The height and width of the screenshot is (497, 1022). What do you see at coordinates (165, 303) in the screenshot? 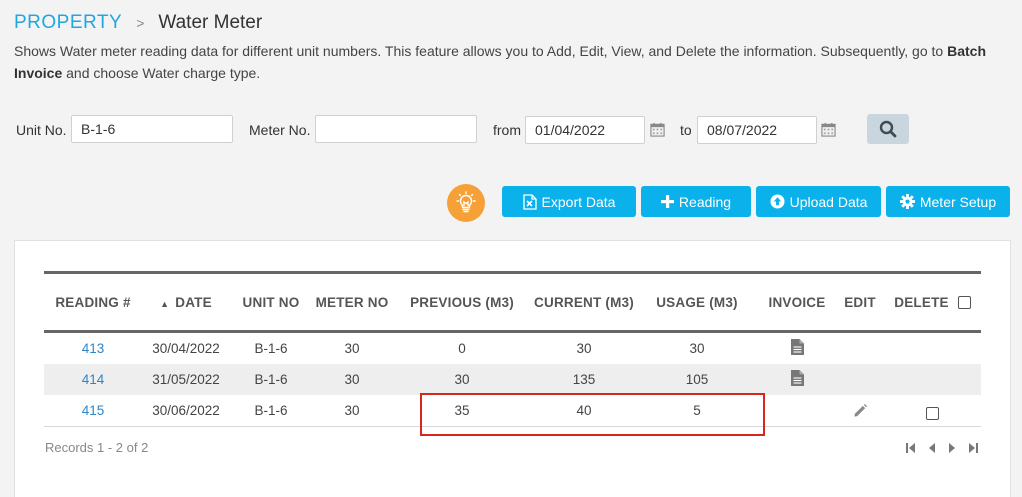
I see `sort-asc-icon: ▲` at bounding box center [165, 303].